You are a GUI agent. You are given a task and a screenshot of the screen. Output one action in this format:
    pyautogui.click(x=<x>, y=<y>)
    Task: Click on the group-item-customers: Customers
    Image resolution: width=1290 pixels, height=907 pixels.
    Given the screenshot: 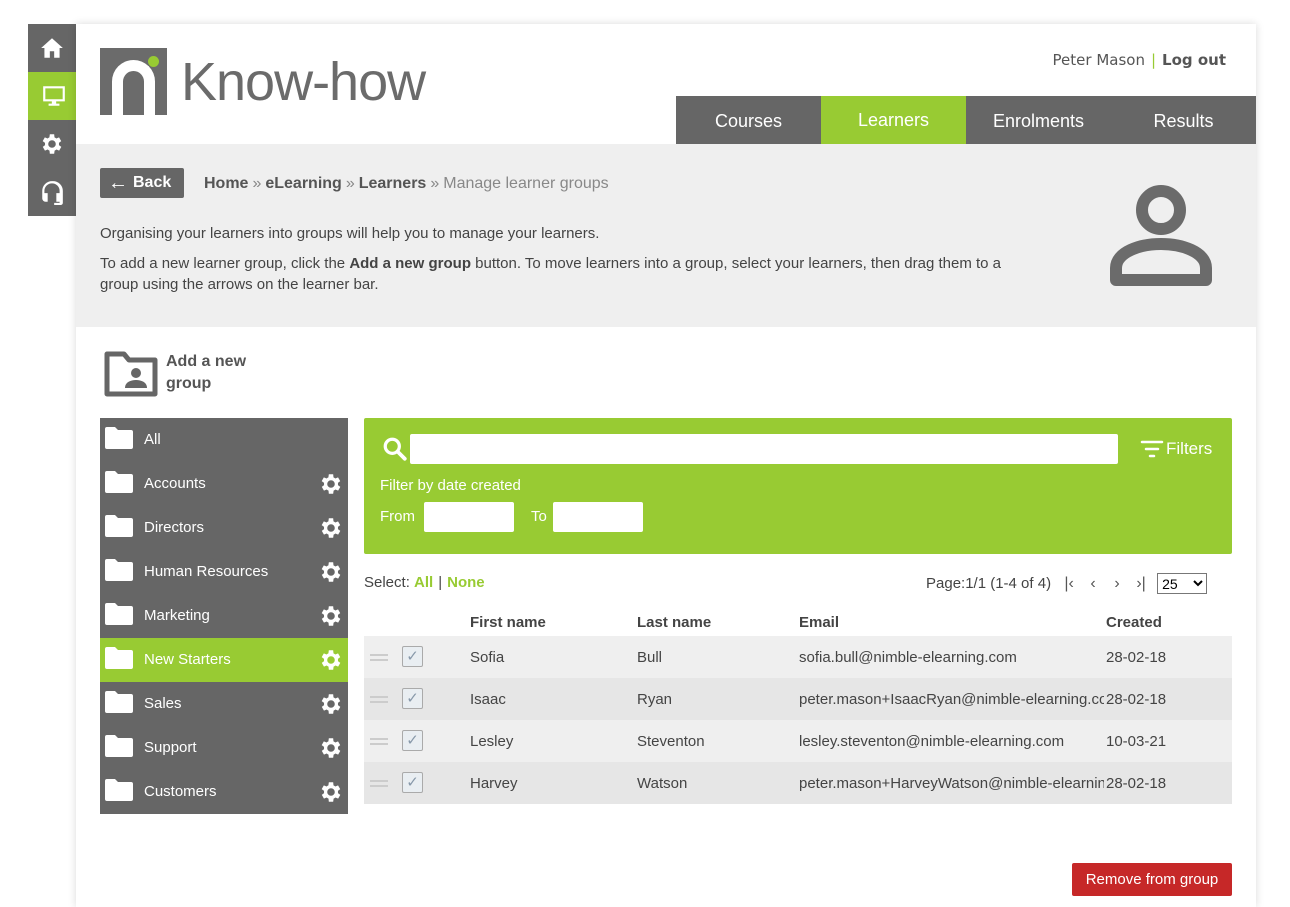 What is the action you would take?
    pyautogui.click(x=224, y=792)
    